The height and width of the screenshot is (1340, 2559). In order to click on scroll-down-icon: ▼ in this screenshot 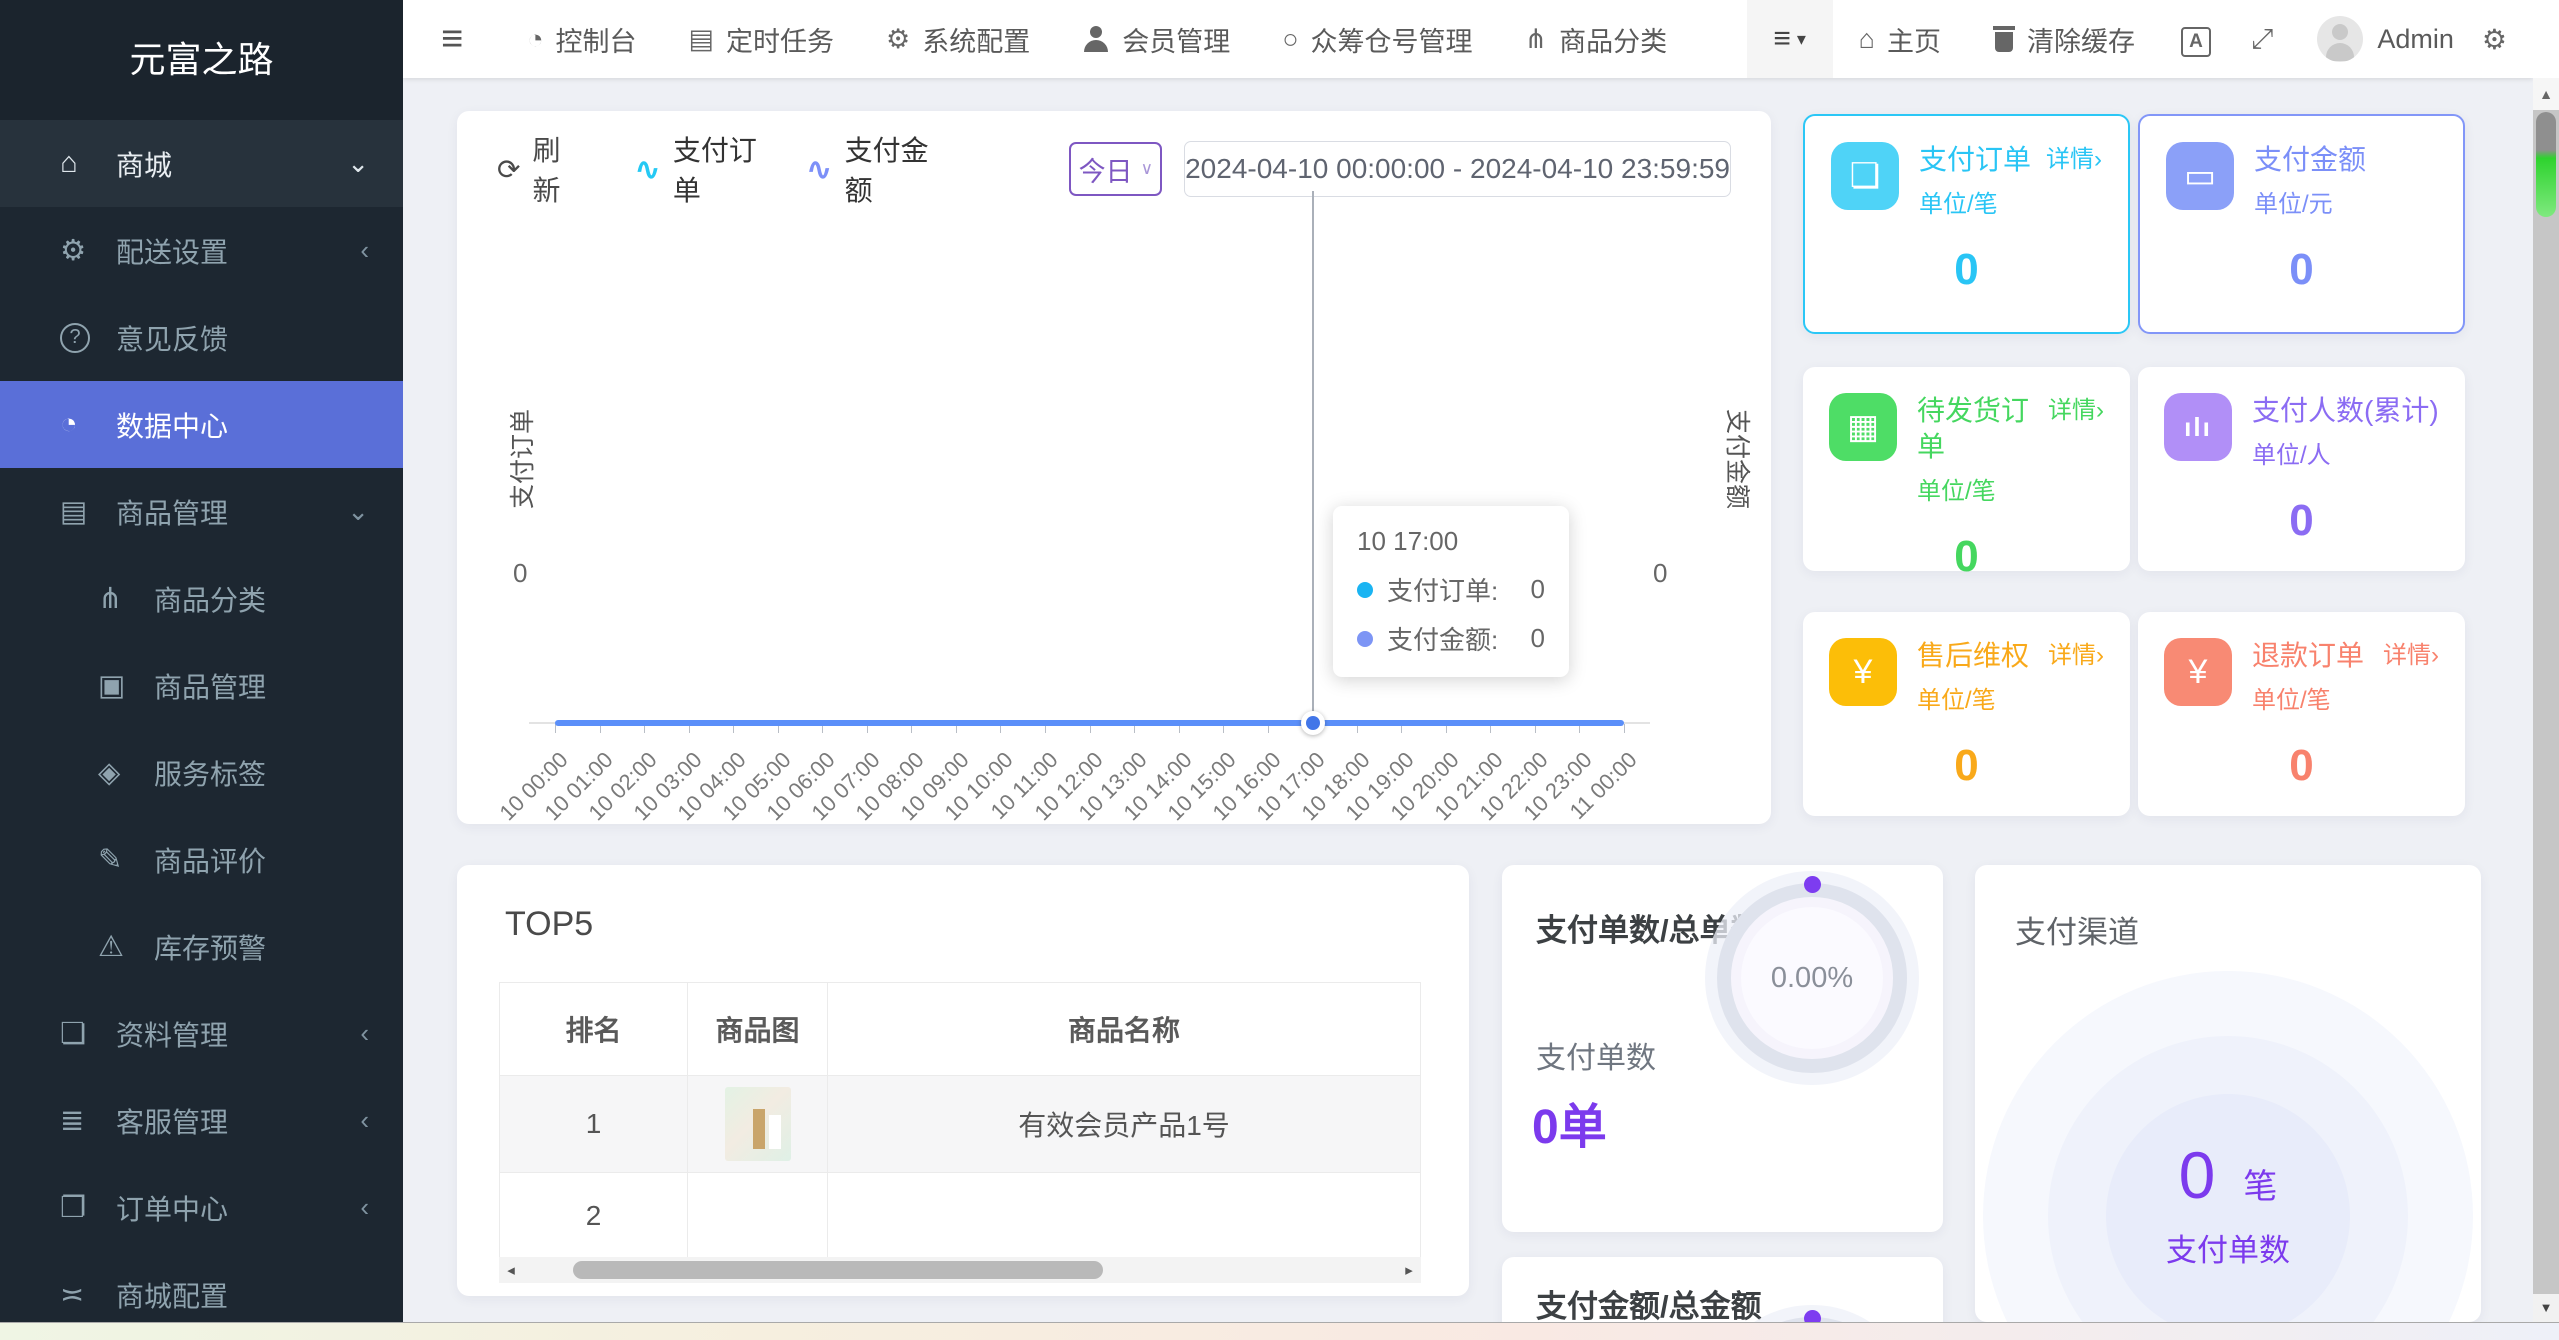, I will do `click(2546, 1308)`.